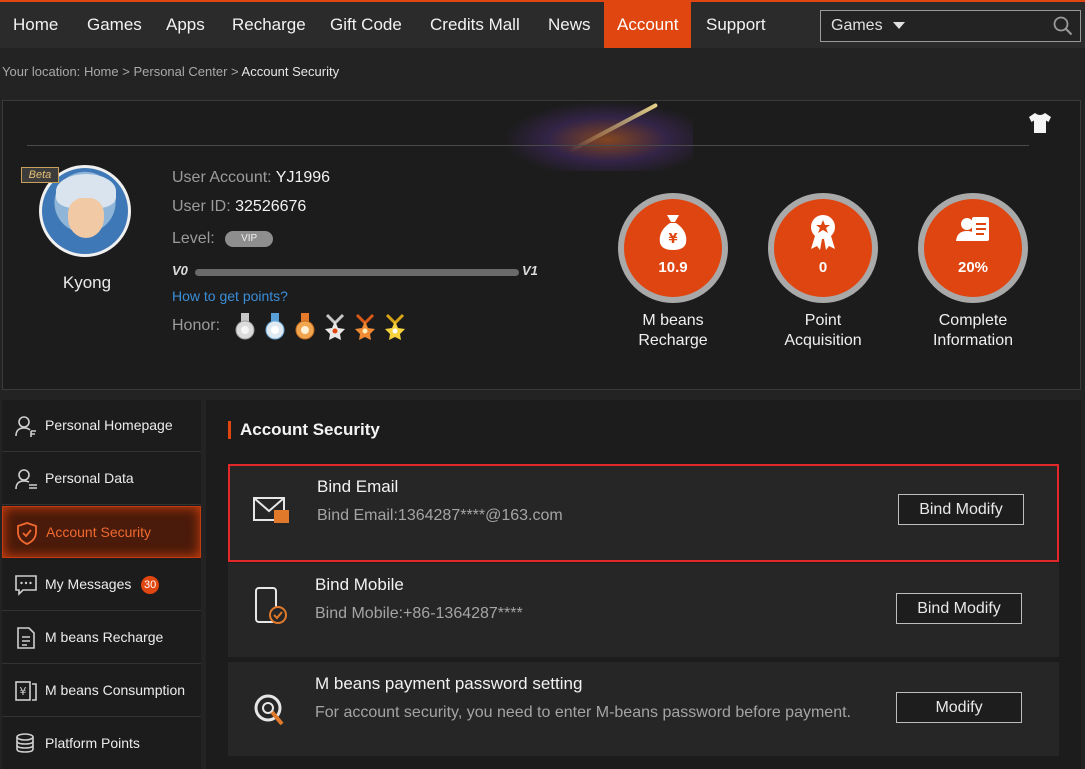  I want to click on sidebar-item-label: Platform Points, so click(92, 743).